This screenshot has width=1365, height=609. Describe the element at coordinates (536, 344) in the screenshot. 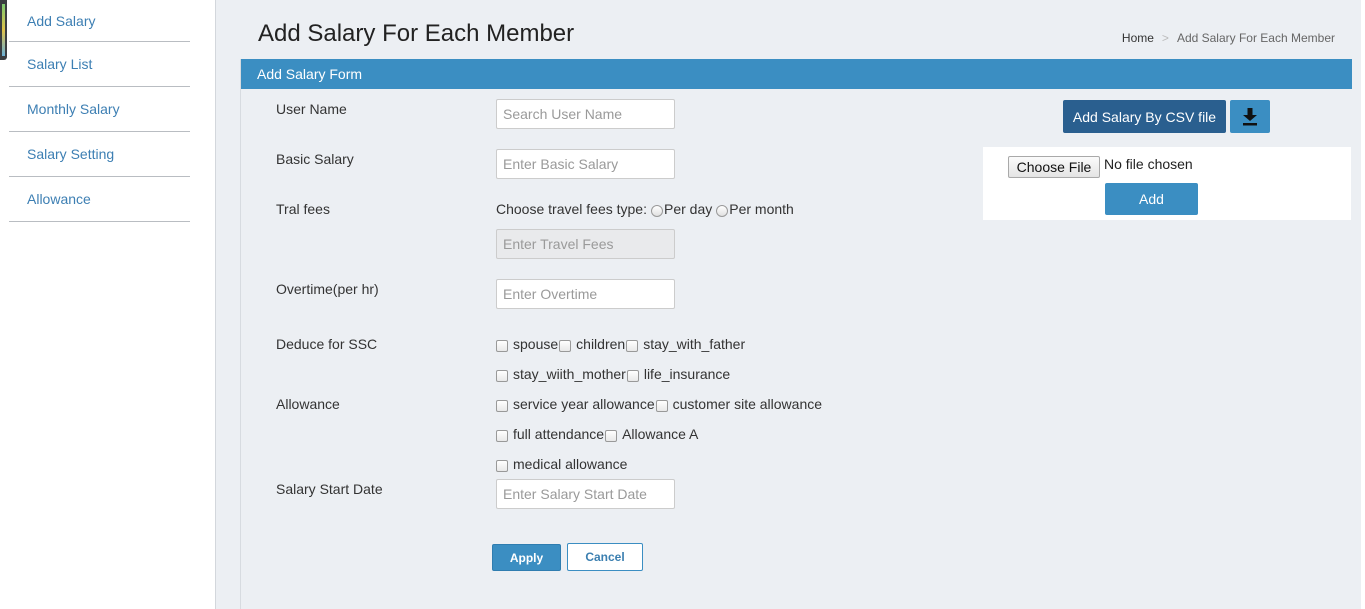

I see `spouse-label: spouse` at that location.